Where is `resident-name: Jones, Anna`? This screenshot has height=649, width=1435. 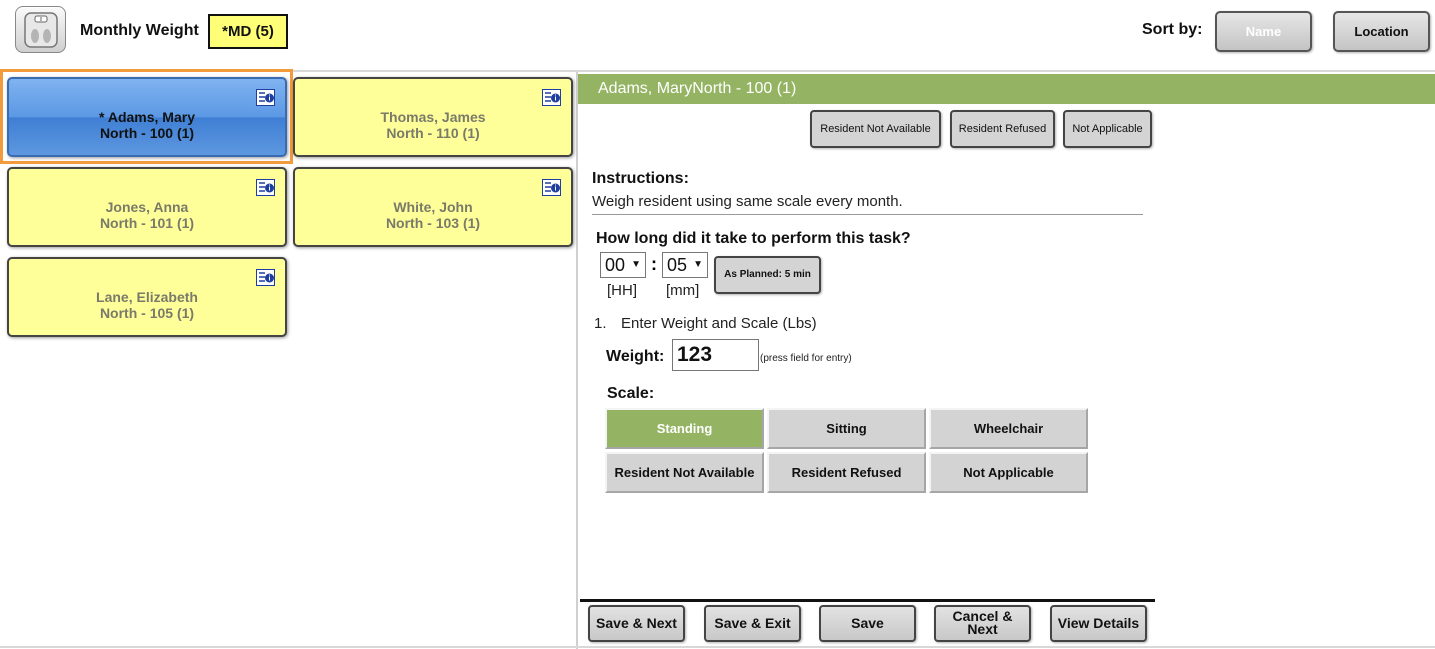 resident-name: Jones, Anna is located at coordinates (147, 207).